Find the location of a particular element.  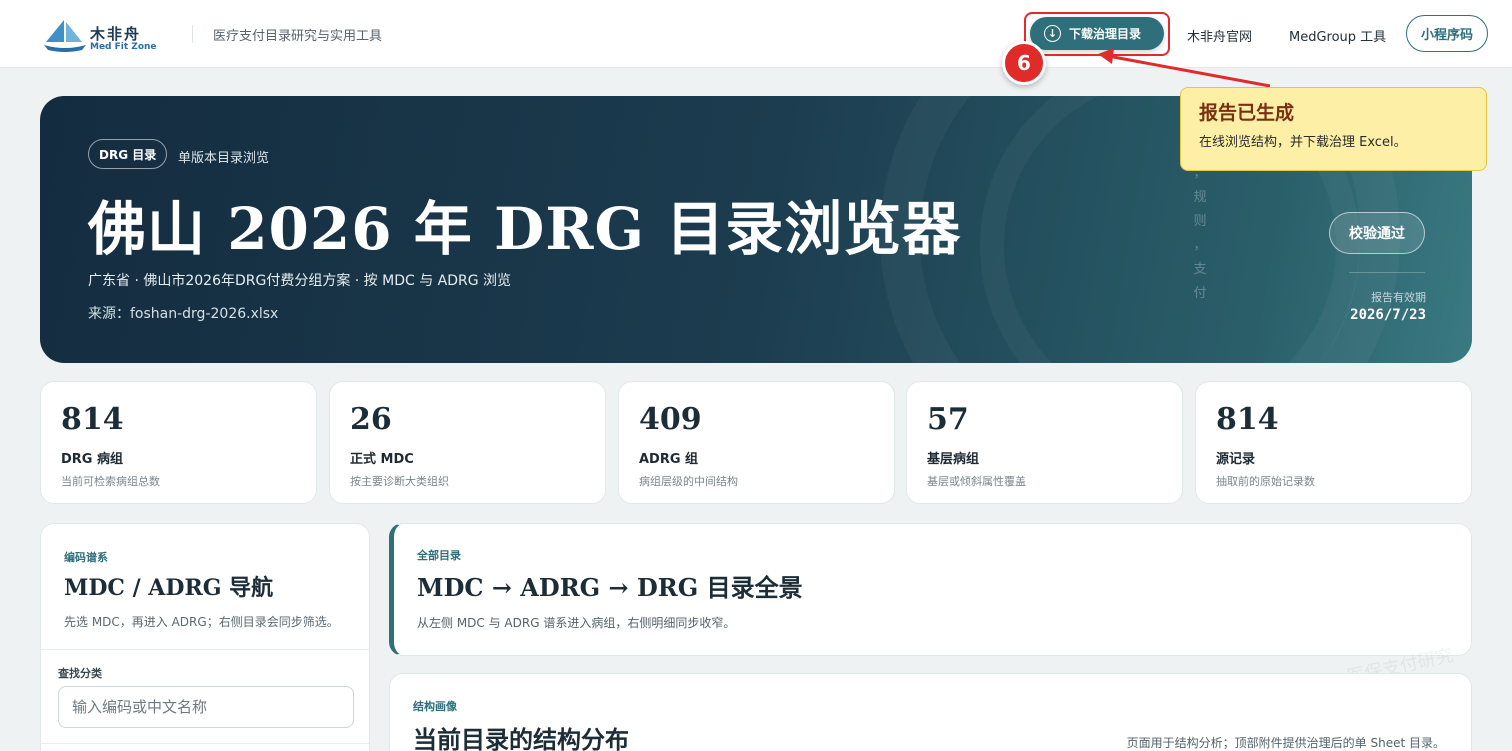

callout-text: 在线浏览结构，并下载治理 Excel。 is located at coordinates (1303, 142).